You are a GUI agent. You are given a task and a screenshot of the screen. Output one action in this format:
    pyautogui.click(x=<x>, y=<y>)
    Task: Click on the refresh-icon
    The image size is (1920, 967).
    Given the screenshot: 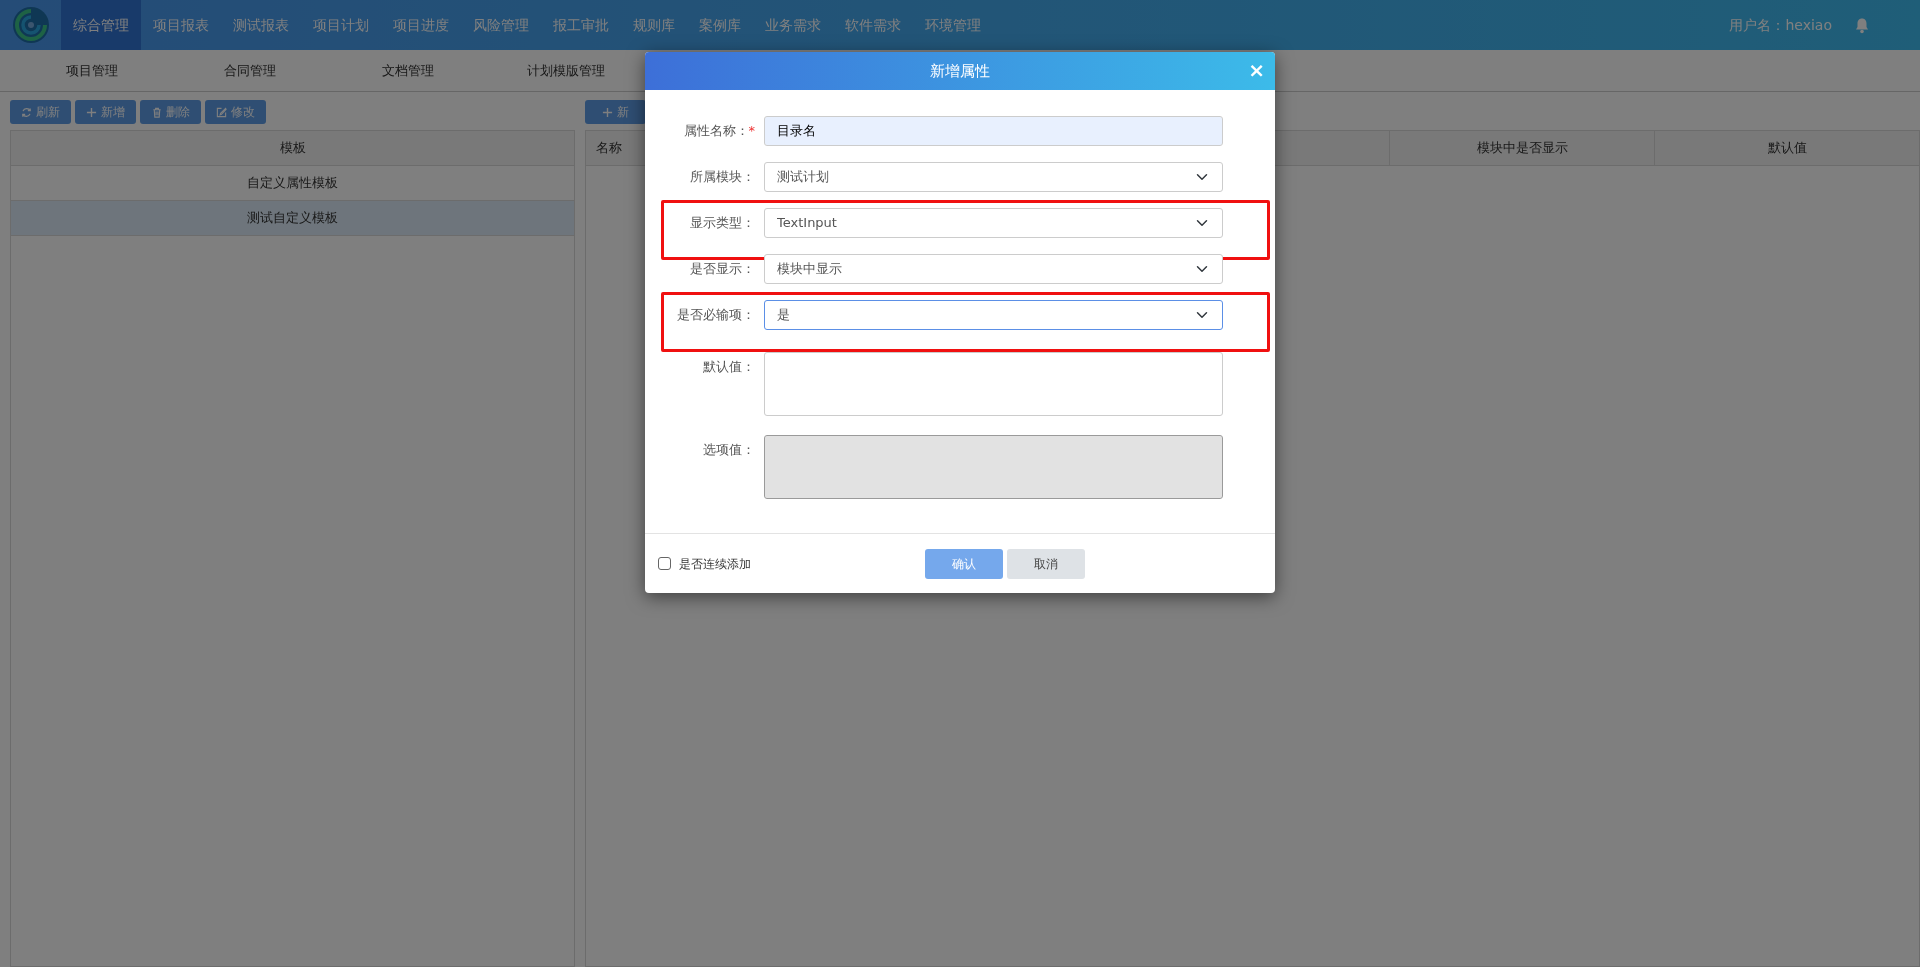 What is the action you would take?
    pyautogui.click(x=26, y=112)
    